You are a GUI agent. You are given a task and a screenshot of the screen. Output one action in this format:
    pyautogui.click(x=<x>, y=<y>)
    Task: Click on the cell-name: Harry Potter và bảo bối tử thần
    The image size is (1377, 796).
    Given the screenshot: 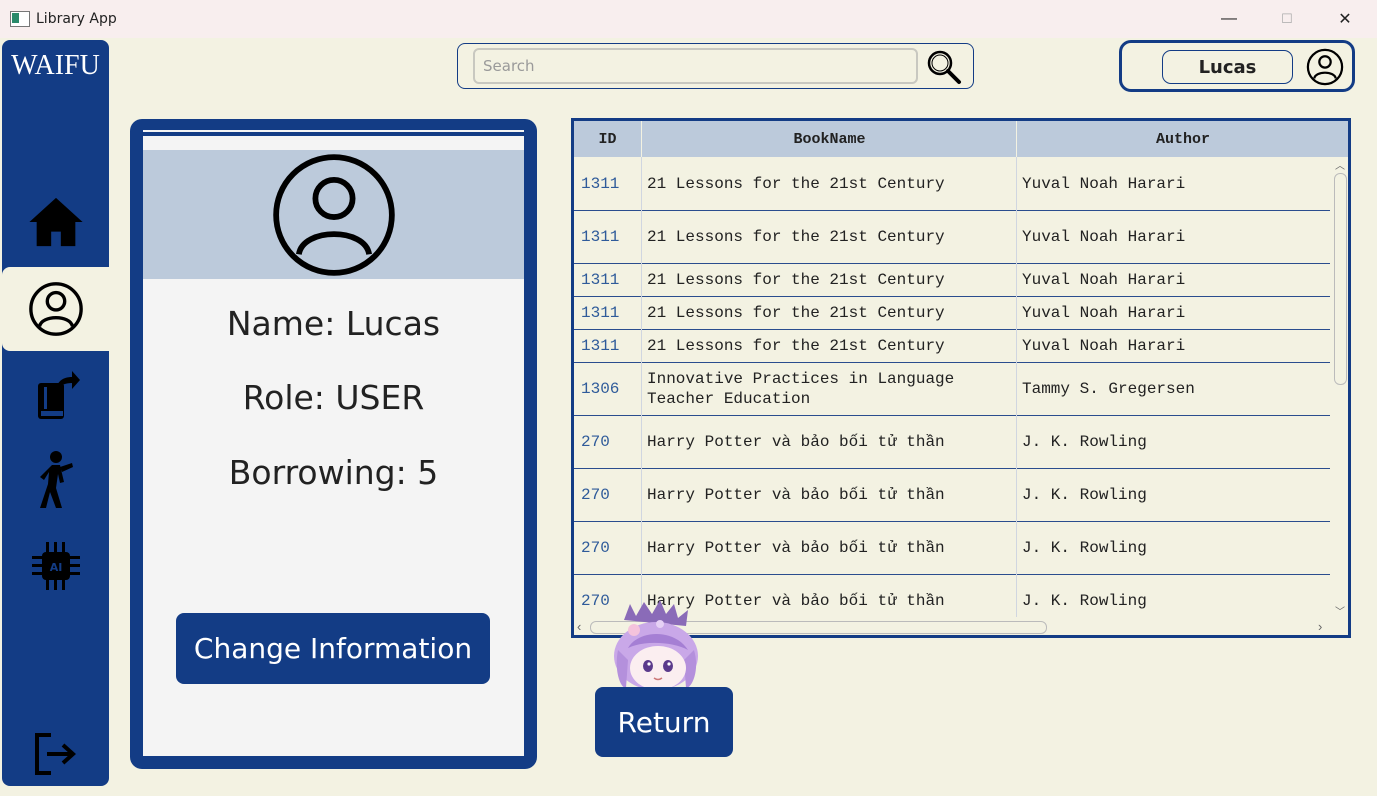 What is the action you would take?
    pyautogui.click(x=796, y=441)
    